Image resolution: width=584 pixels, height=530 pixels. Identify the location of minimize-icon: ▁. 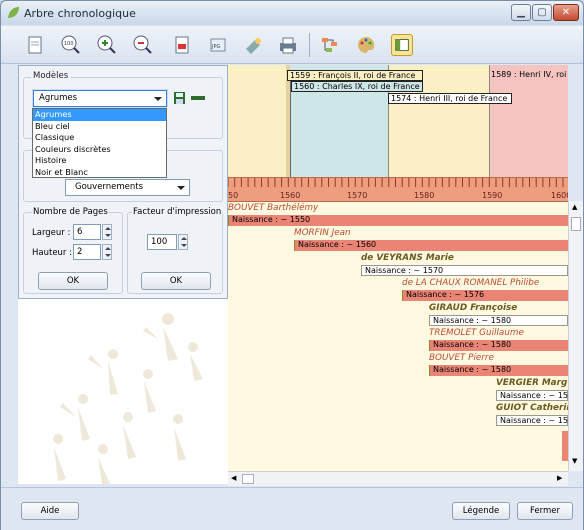
(521, 12).